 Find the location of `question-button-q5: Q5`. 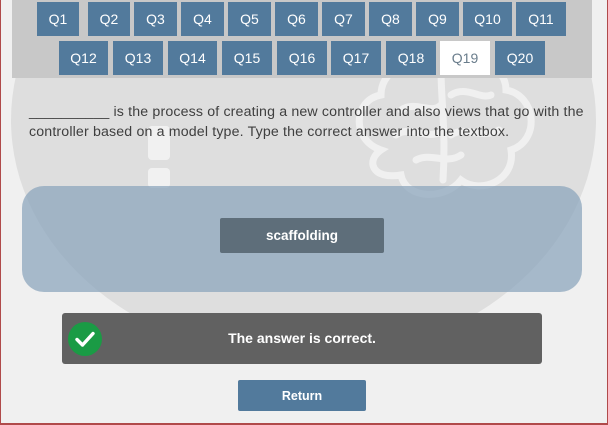

question-button-q5: Q5 is located at coordinates (249, 19).